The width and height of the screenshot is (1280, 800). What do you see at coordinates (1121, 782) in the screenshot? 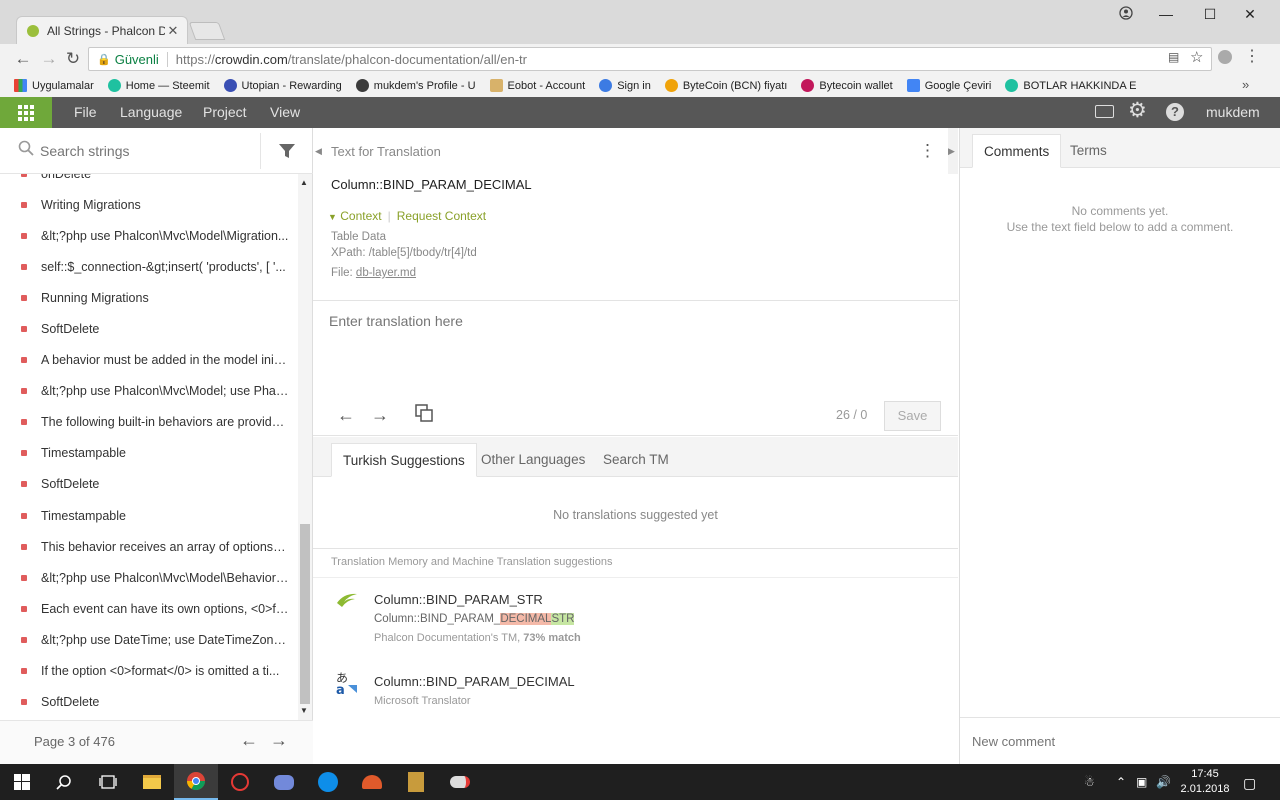
I see `tray-expand-icon: ⌃` at bounding box center [1121, 782].